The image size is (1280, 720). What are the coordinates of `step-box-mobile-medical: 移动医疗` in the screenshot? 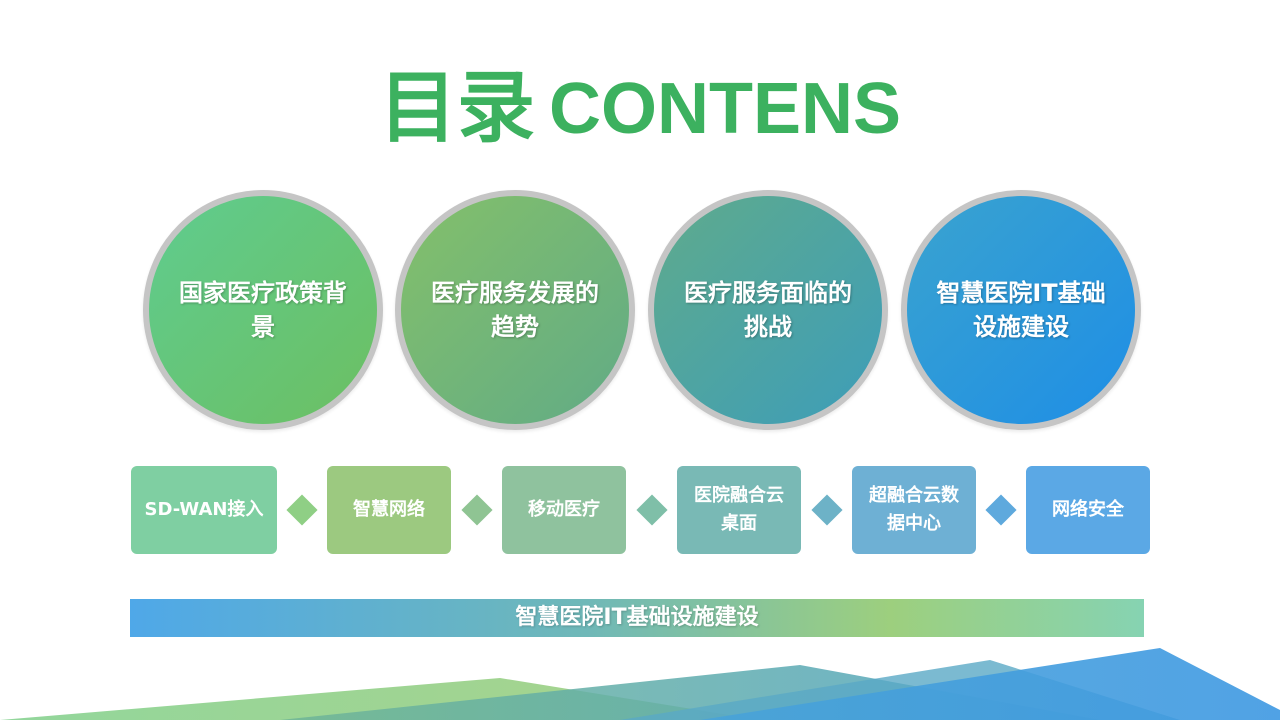 It's located at (564, 510).